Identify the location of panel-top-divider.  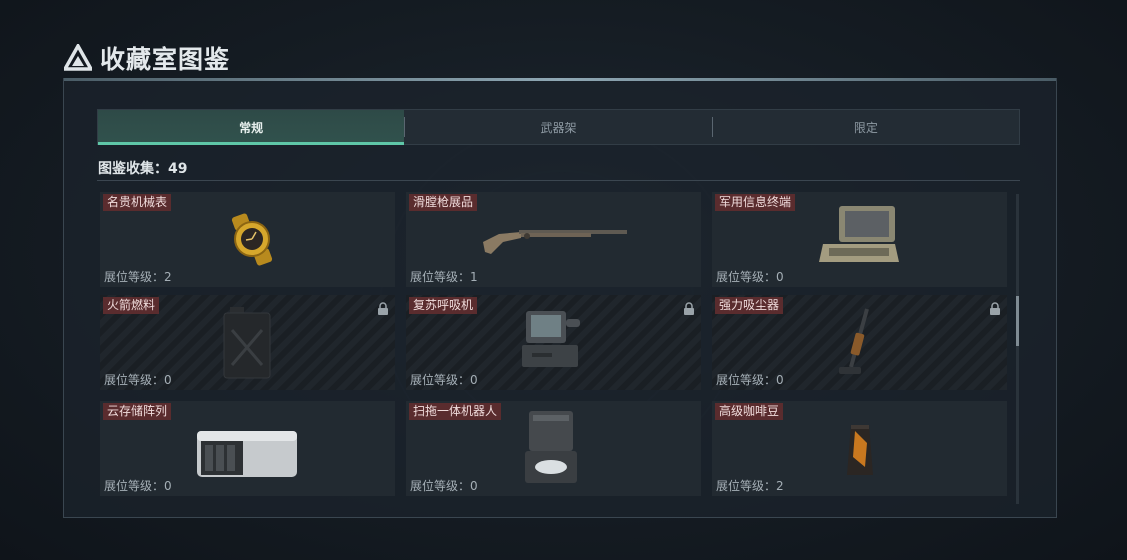
(560, 79).